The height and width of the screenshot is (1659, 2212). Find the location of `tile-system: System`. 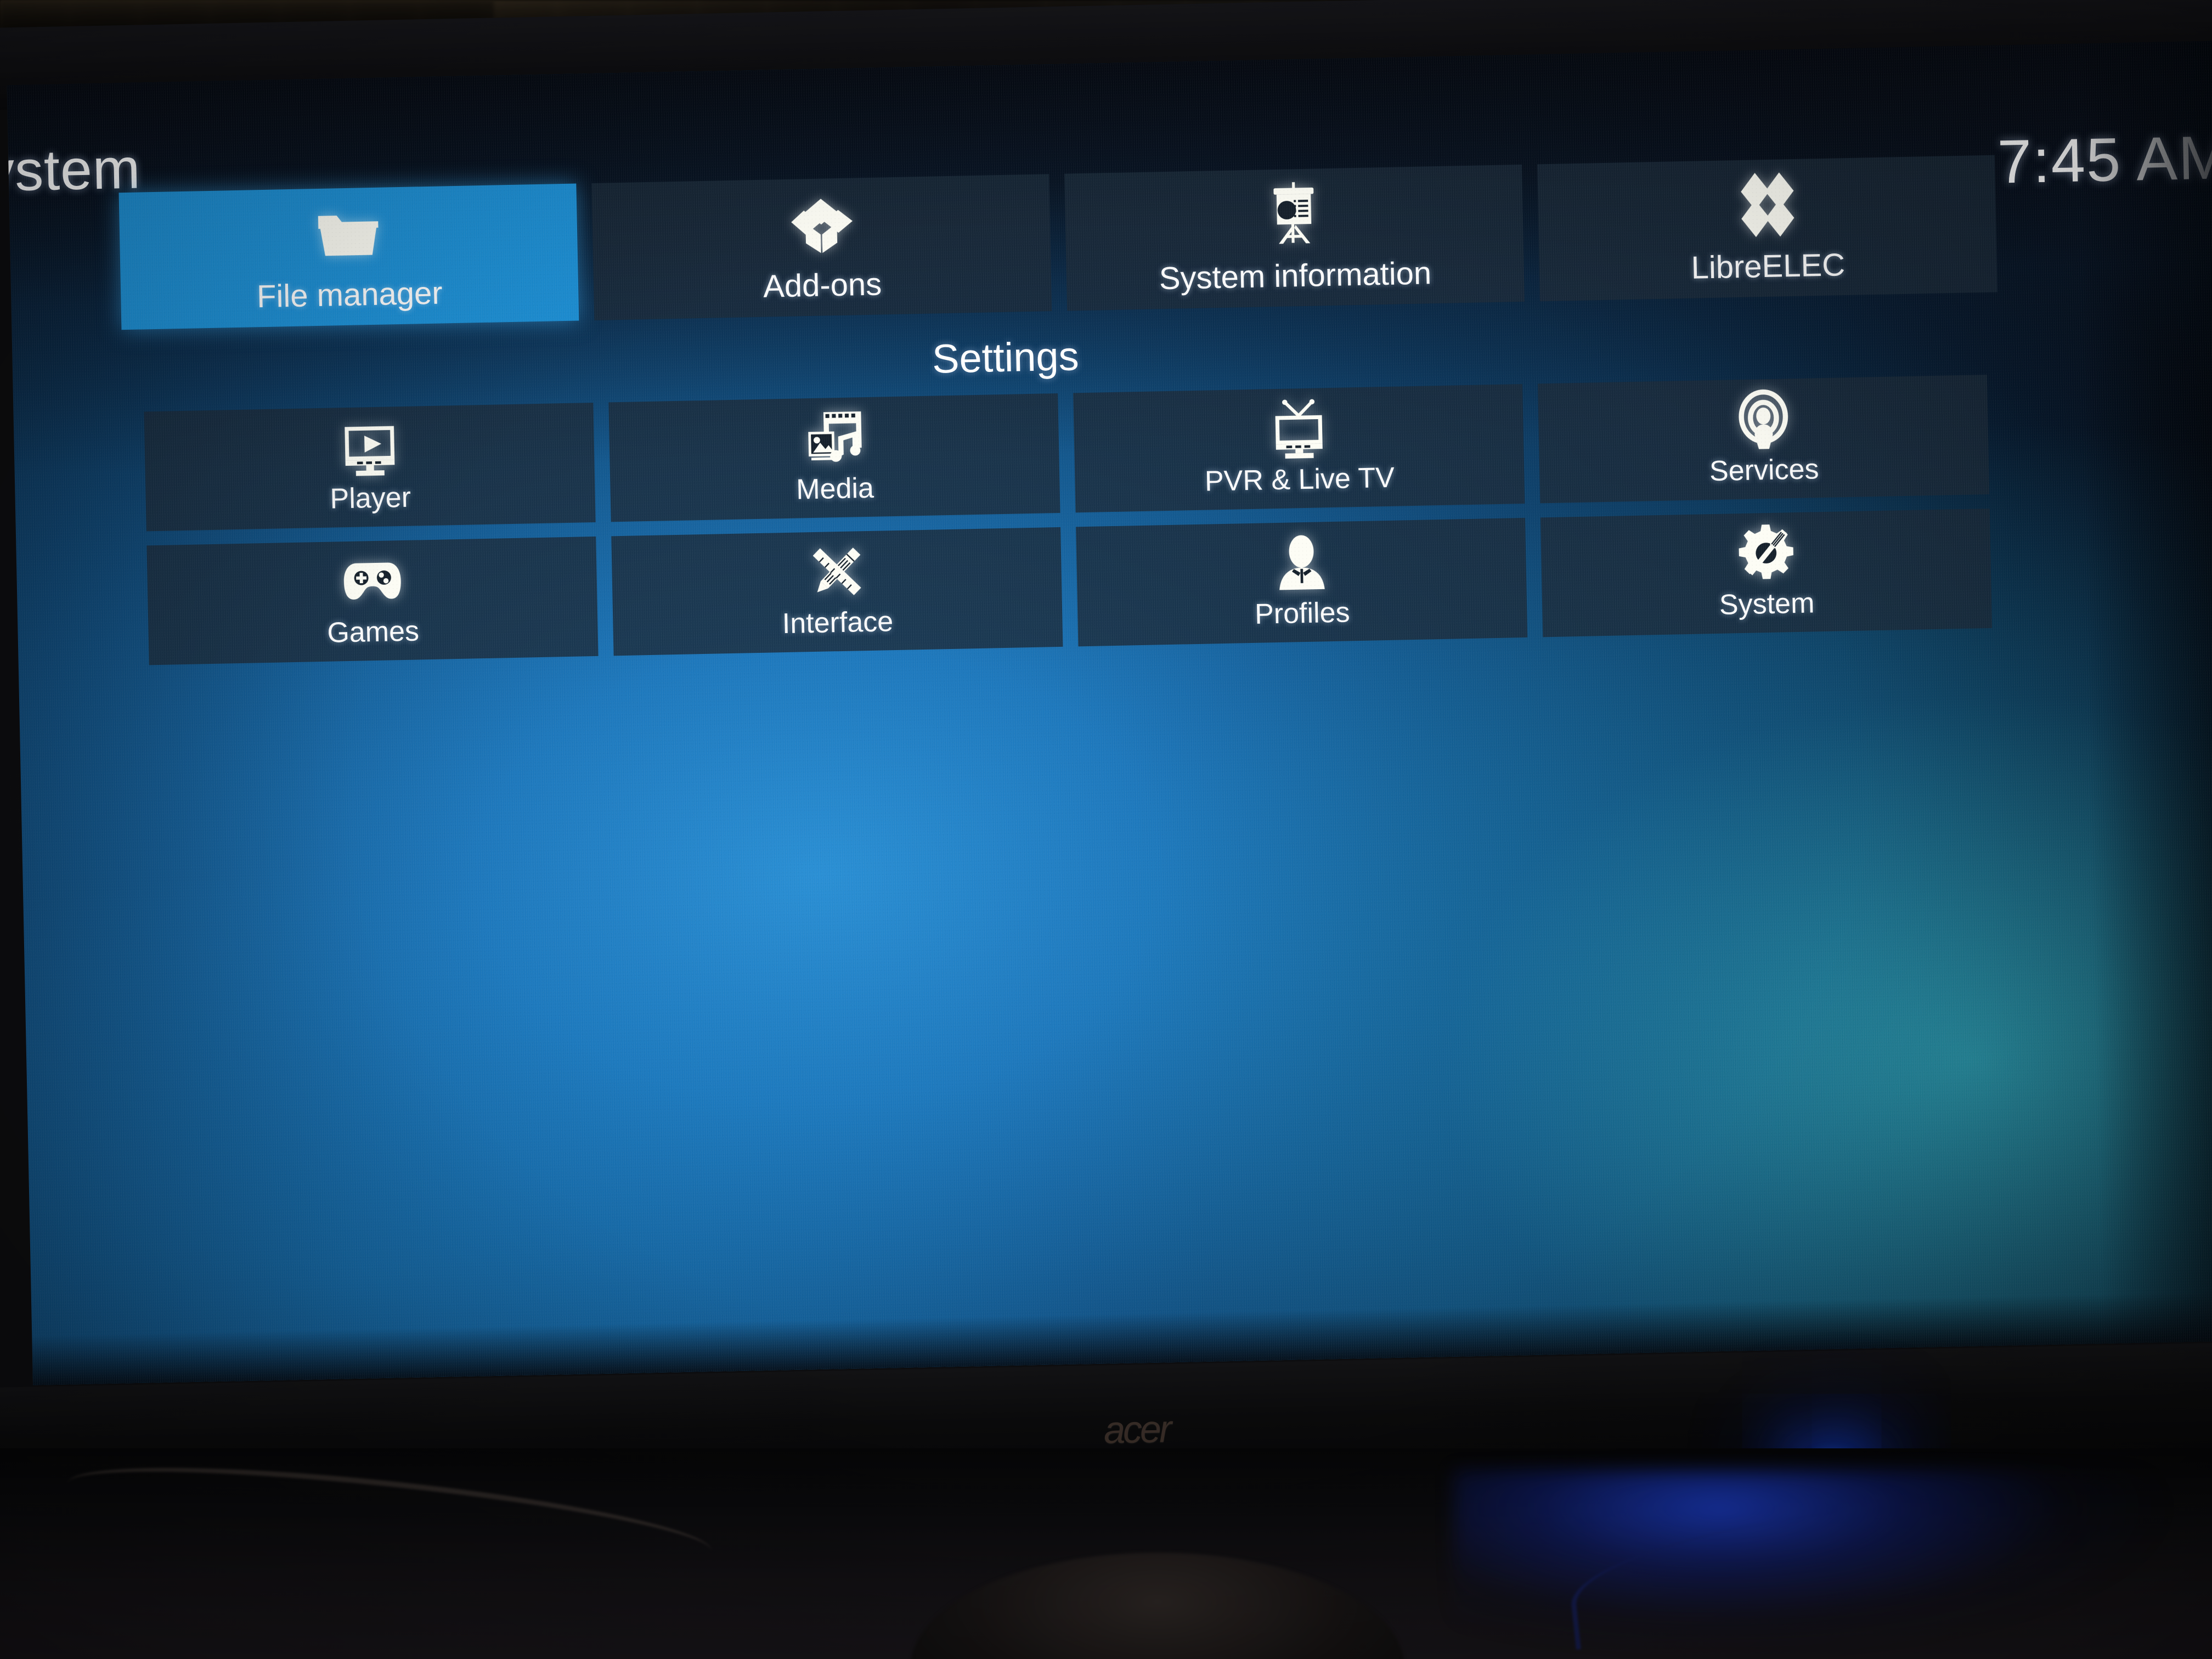

tile-system: System is located at coordinates (1767, 572).